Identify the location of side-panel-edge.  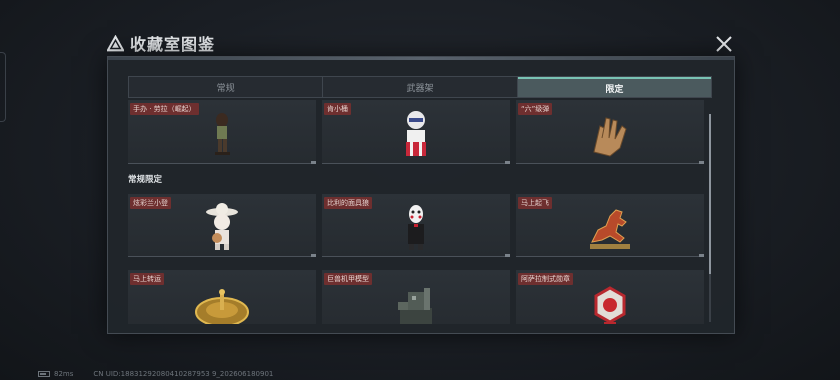
(3, 87).